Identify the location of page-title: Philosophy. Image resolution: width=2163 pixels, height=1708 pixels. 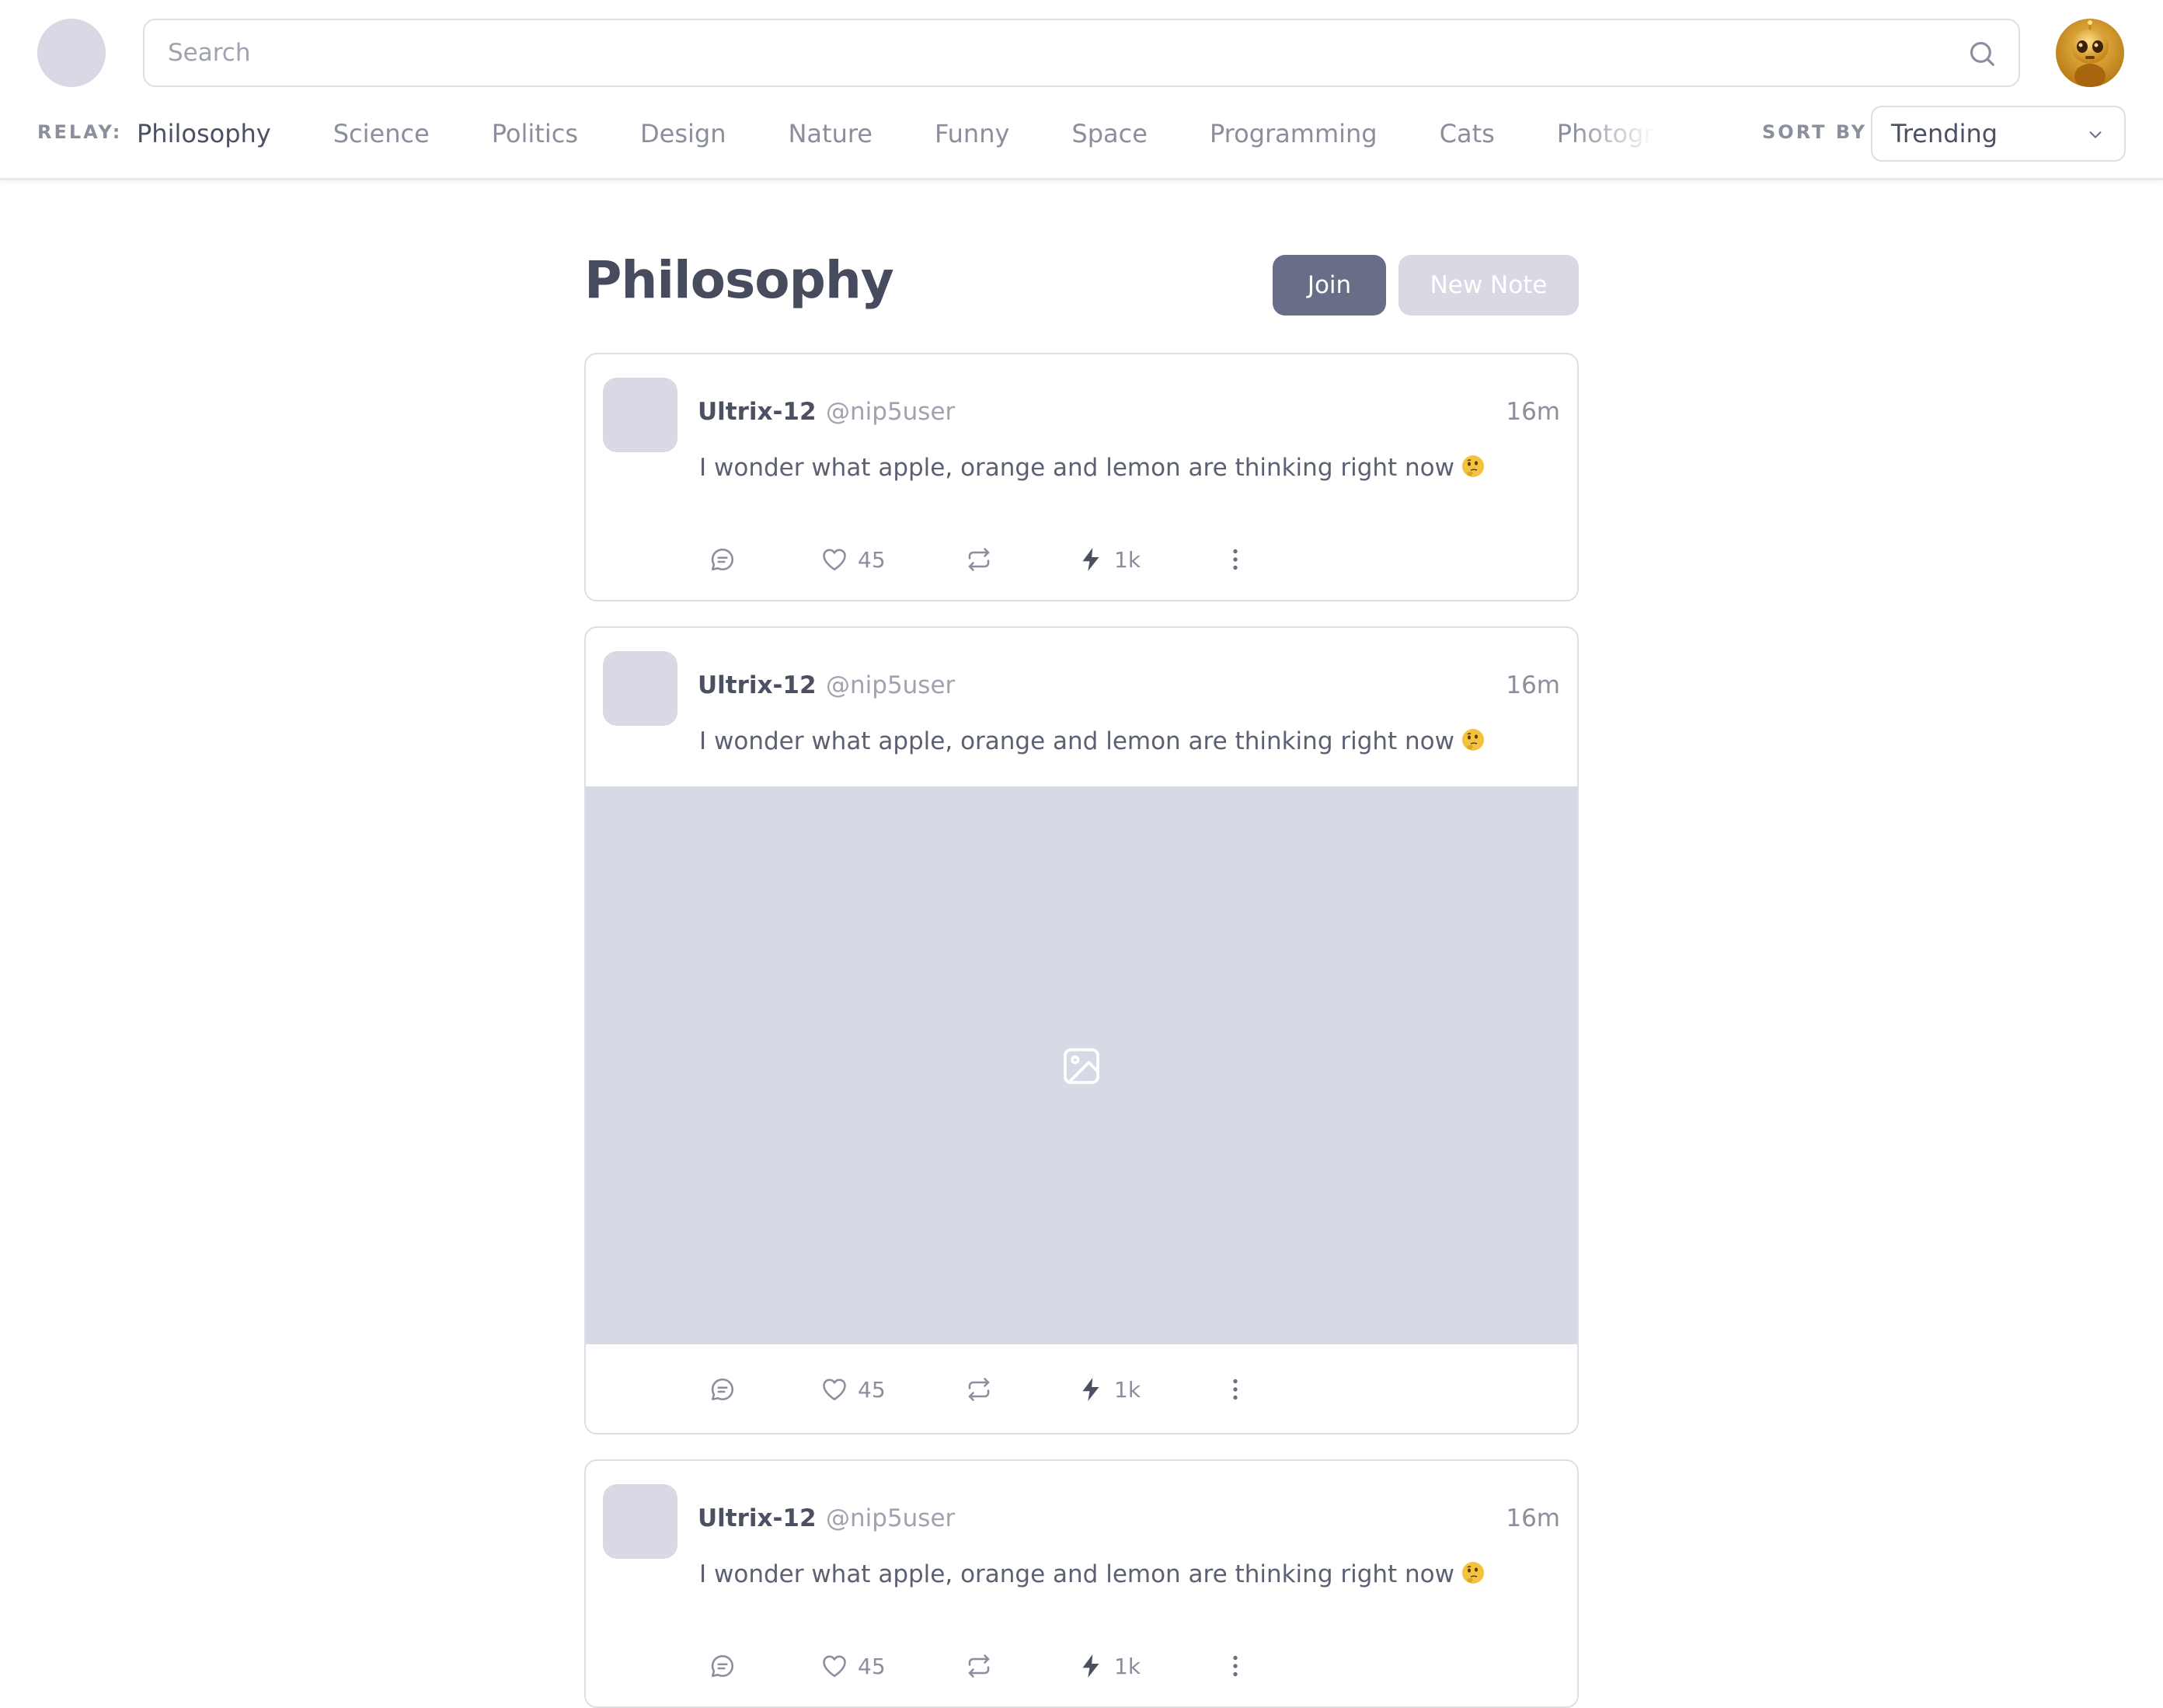
(739, 280).